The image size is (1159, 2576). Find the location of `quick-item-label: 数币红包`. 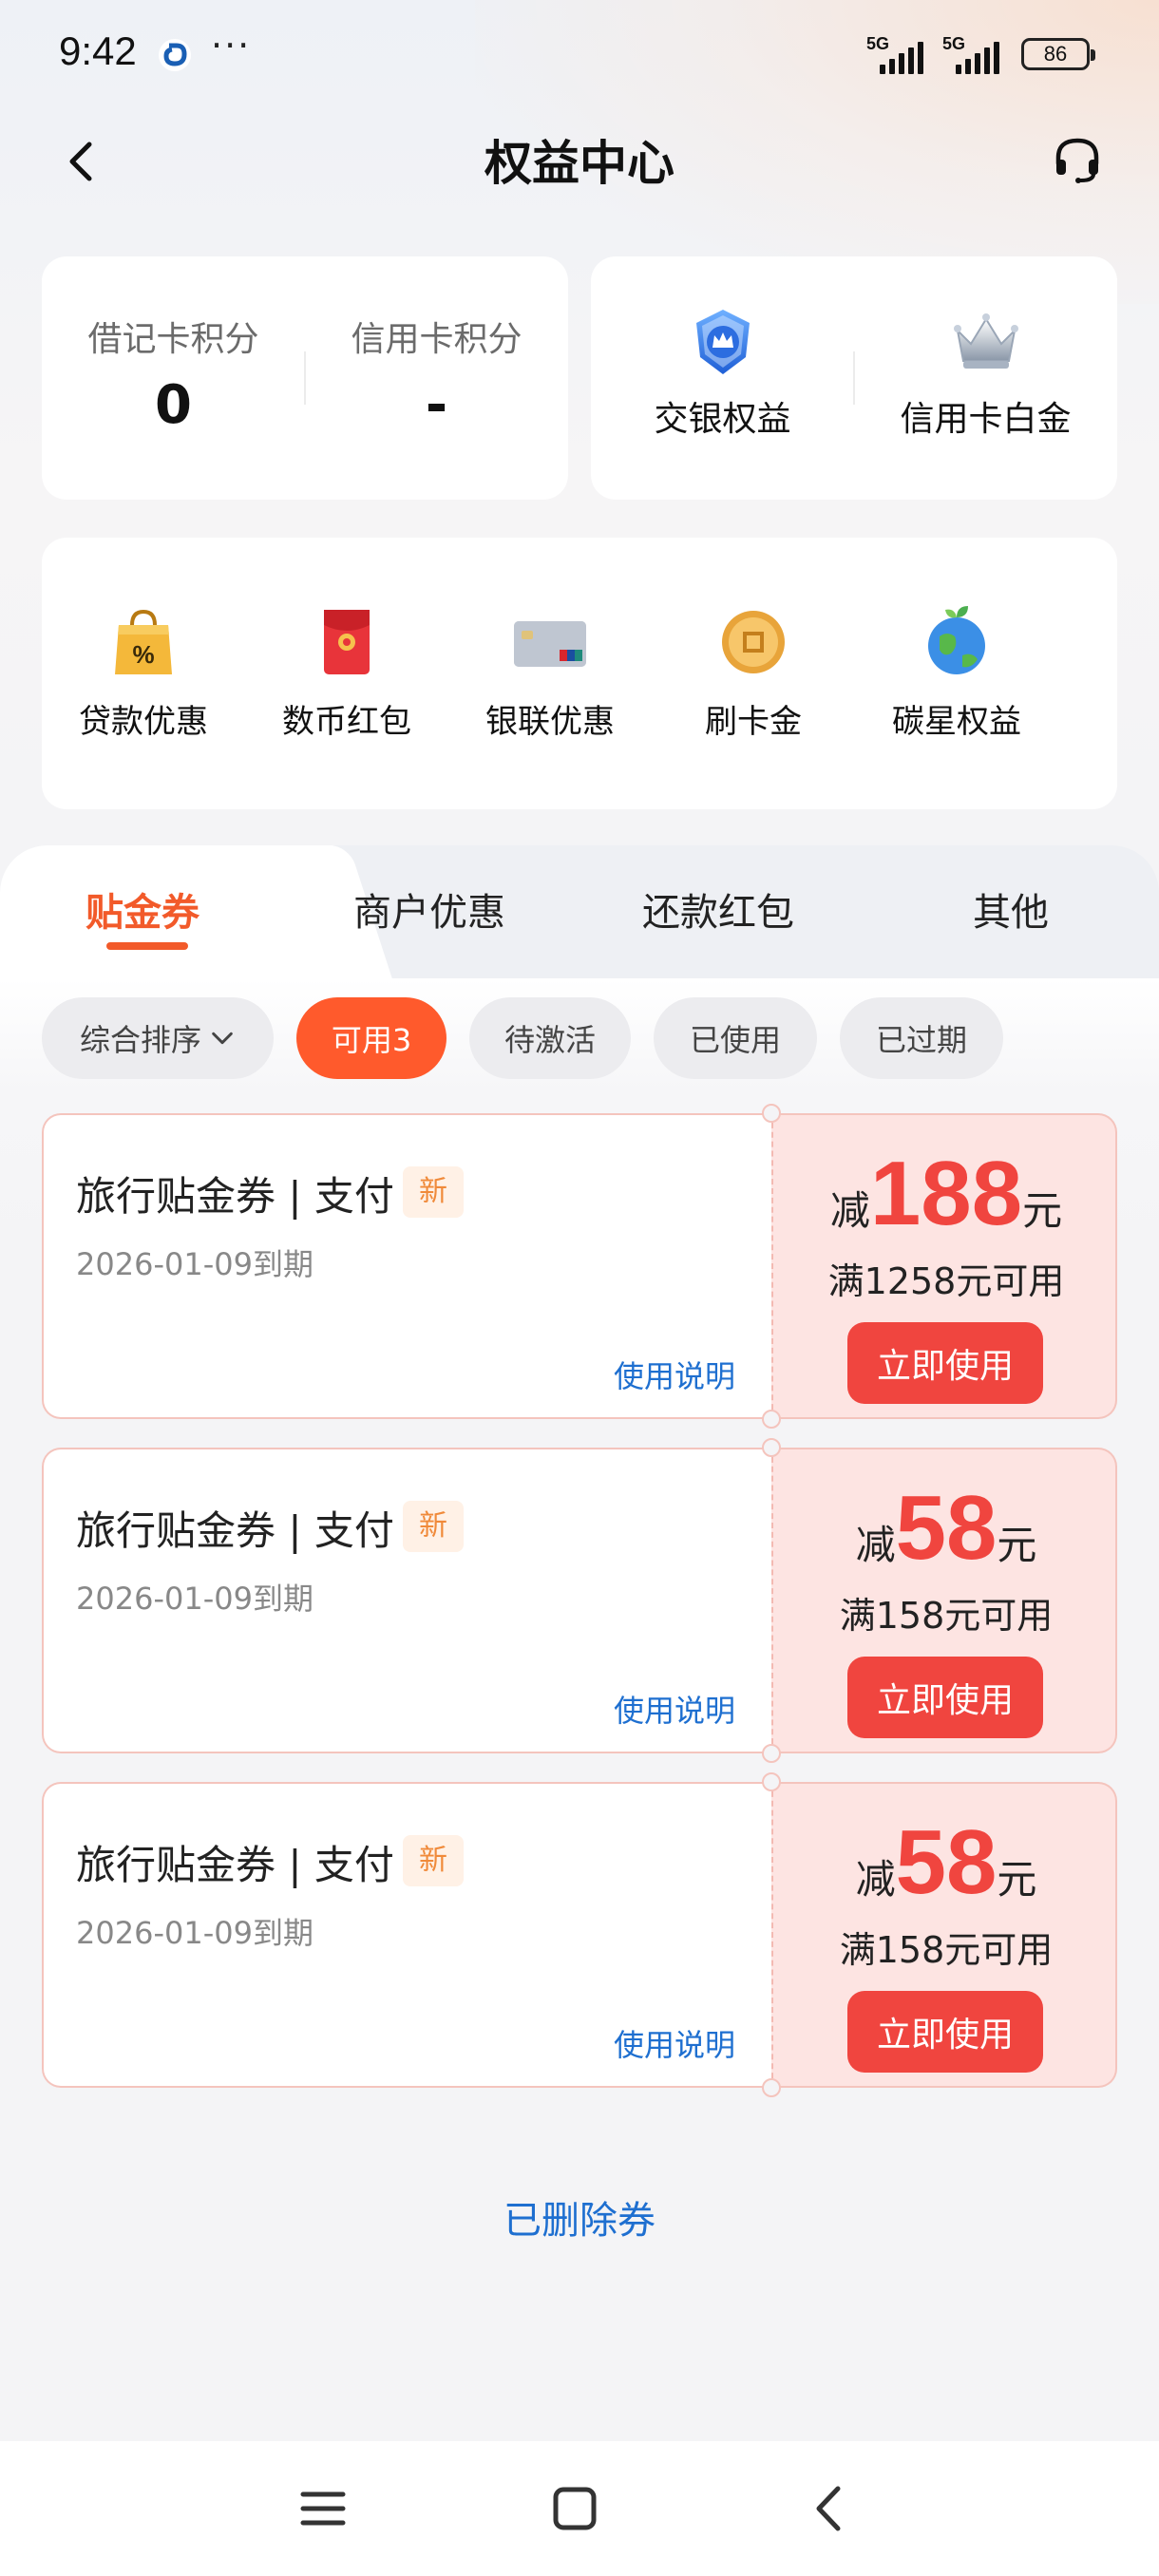

quick-item-label: 数币红包 is located at coordinates (346, 722).